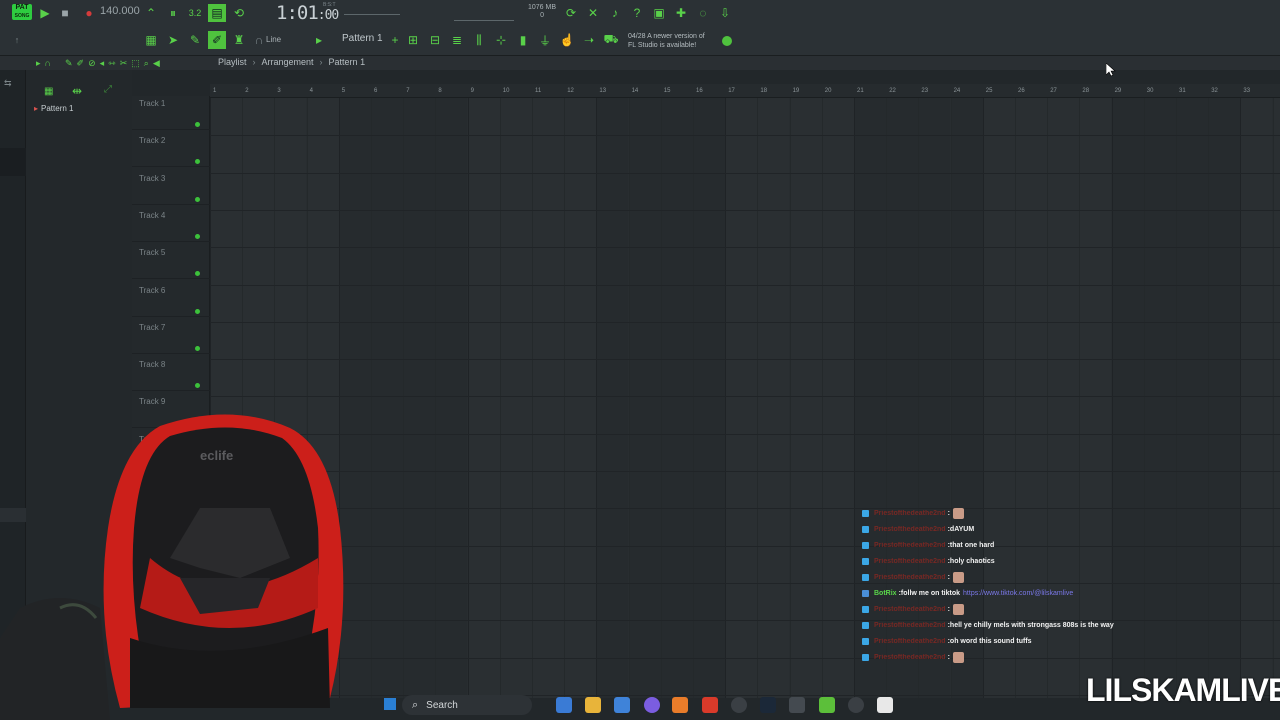 The height and width of the screenshot is (720, 1280). I want to click on track-header: Track 2, so click(171, 149).